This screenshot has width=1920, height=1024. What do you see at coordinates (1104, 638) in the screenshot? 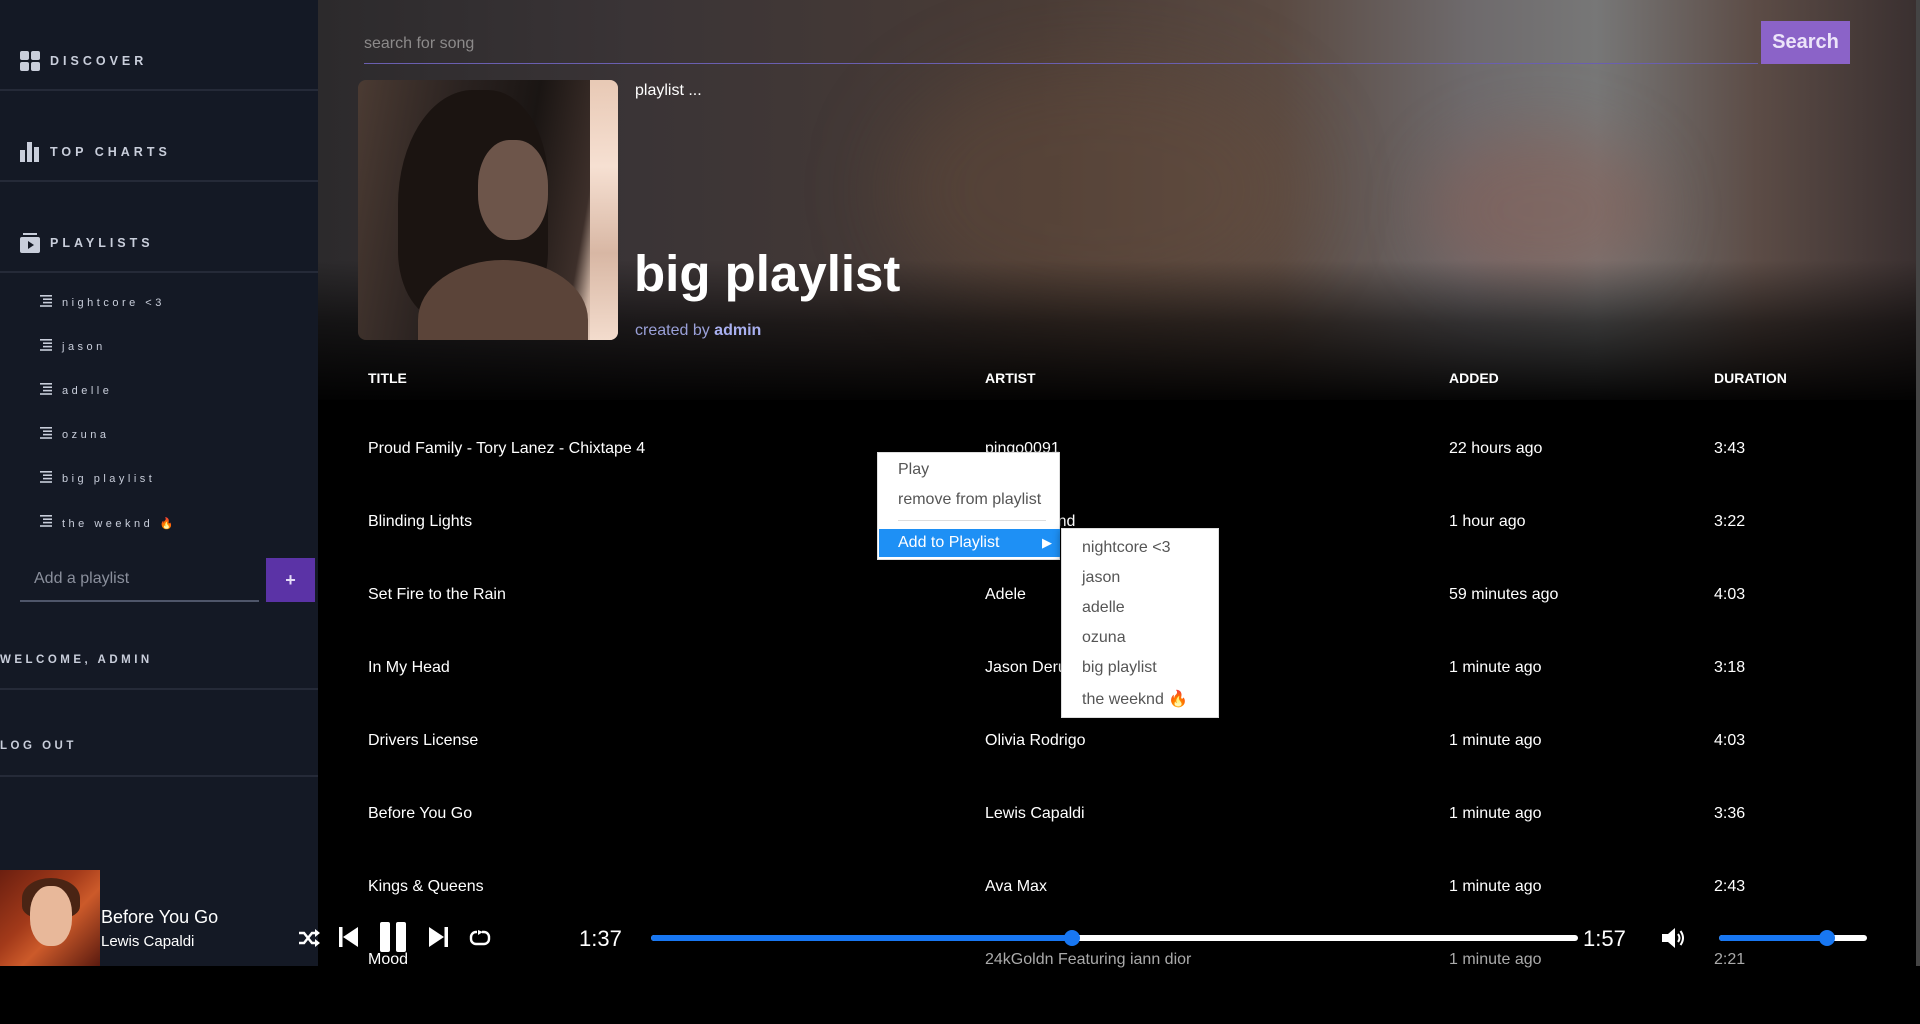
I see `submenu-playlist-item: ozuna` at bounding box center [1104, 638].